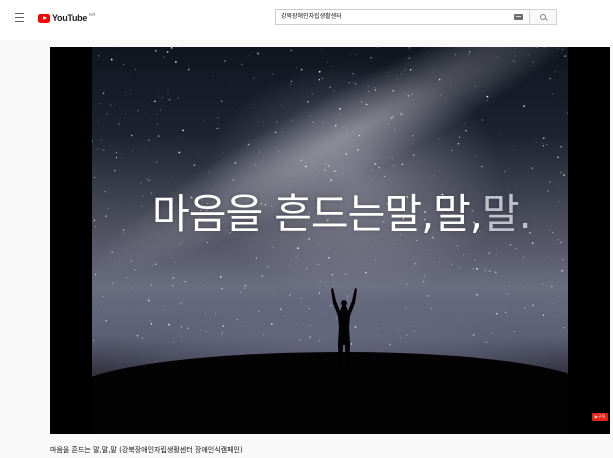 This screenshot has width=613, height=458. I want to click on search-input: 강북장애인자립생활센터, so click(402, 17).